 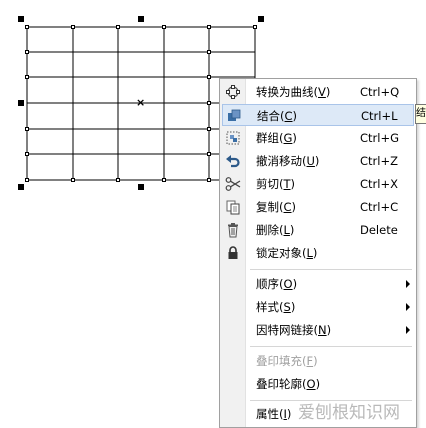 What do you see at coordinates (420, 114) in the screenshot?
I see `tooltip: 结` at bounding box center [420, 114].